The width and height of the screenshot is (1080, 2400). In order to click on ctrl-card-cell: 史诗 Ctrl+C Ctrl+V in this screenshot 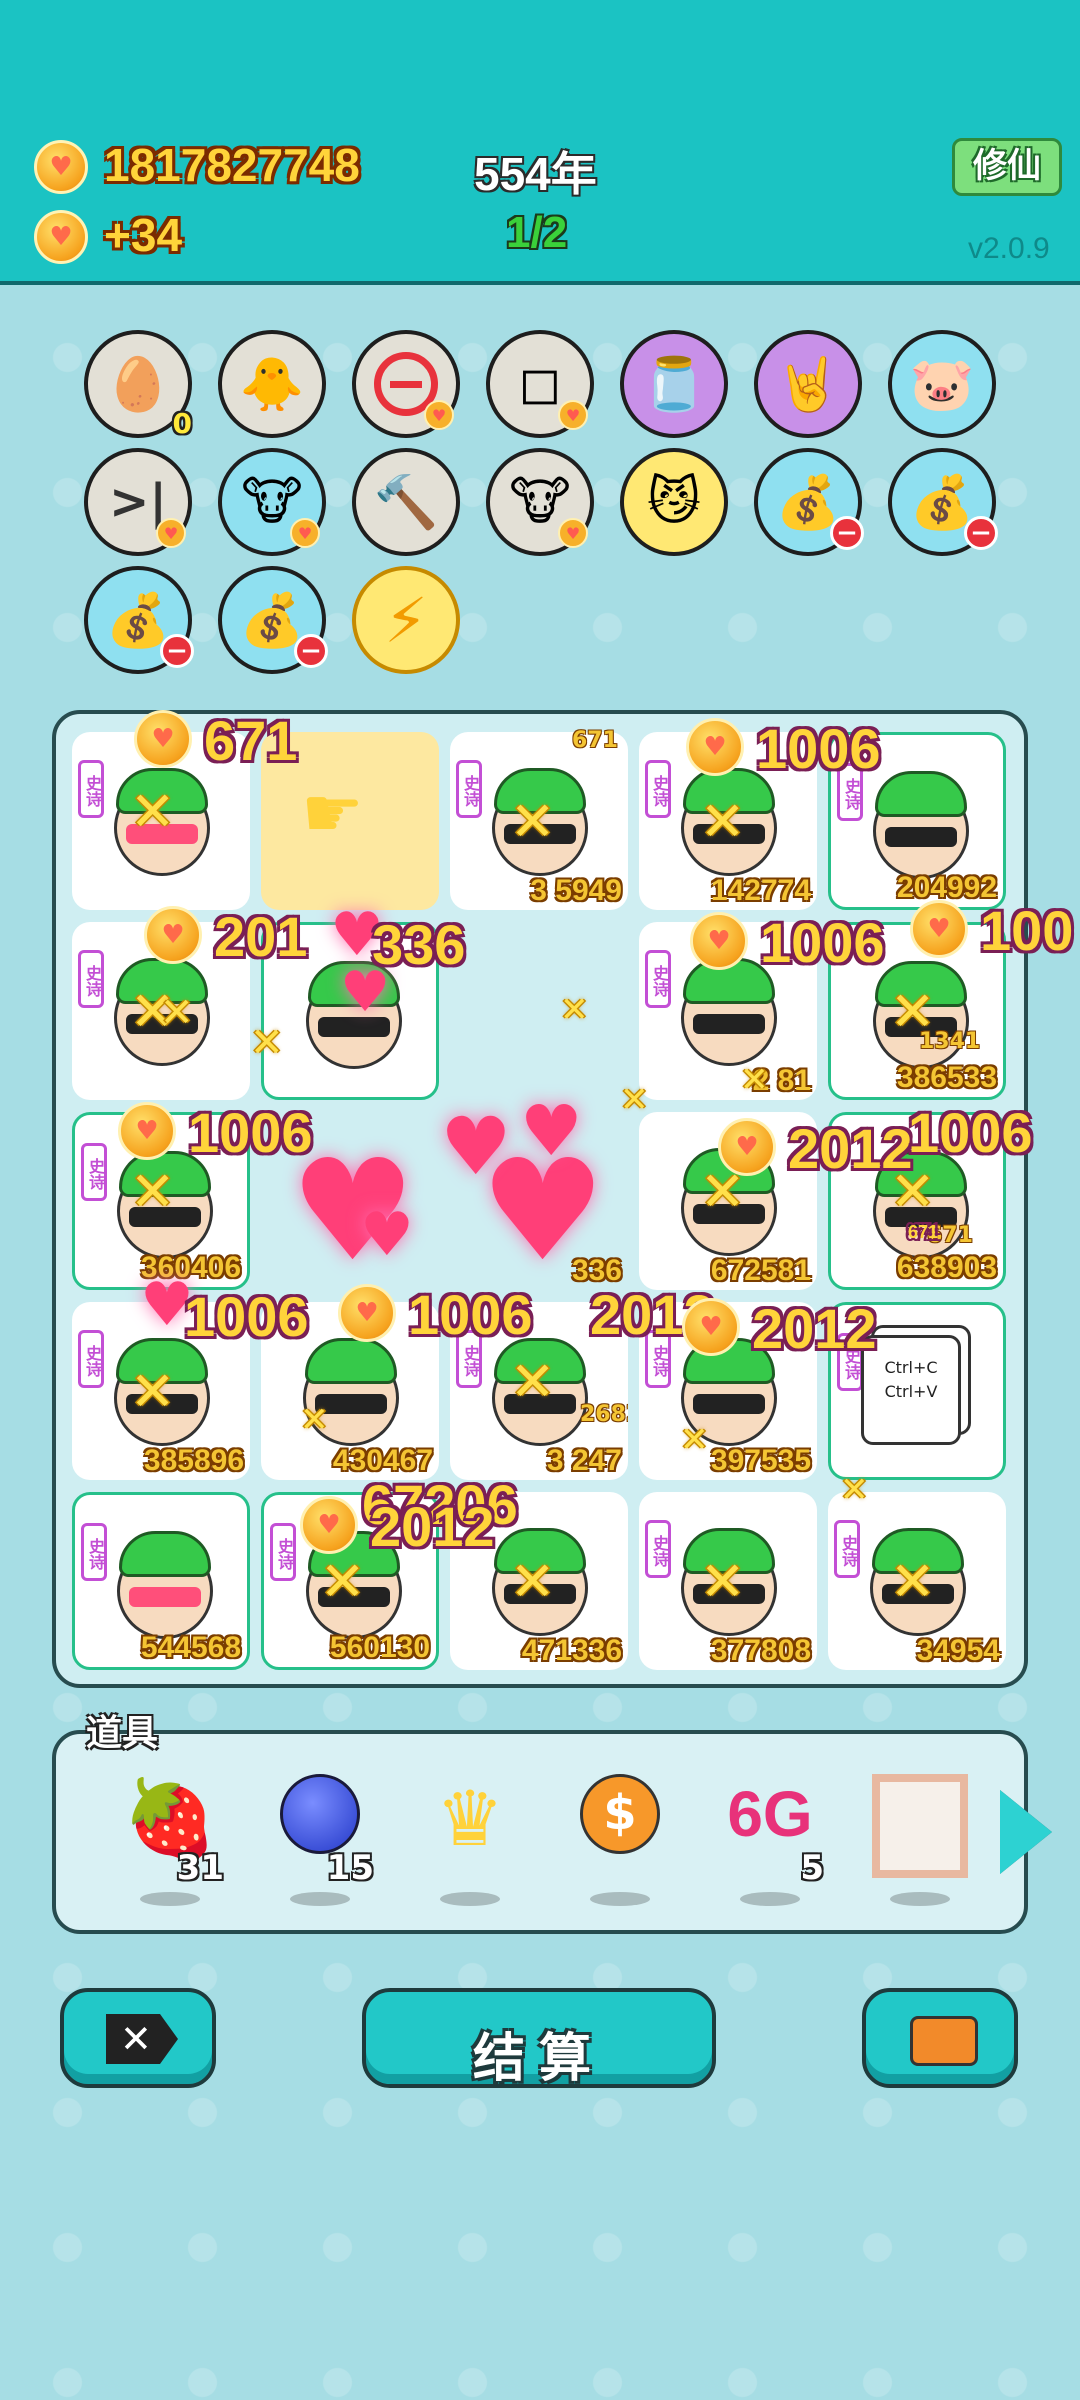, I will do `click(917, 1391)`.